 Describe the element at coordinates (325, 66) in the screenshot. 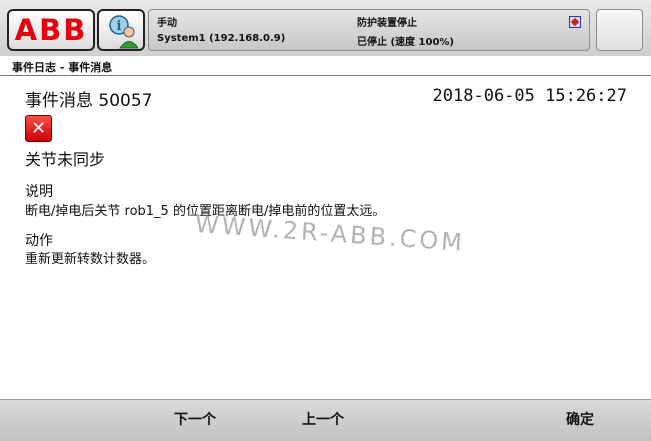

I see `window-title-row: 事件日志 - 事件消息` at that location.